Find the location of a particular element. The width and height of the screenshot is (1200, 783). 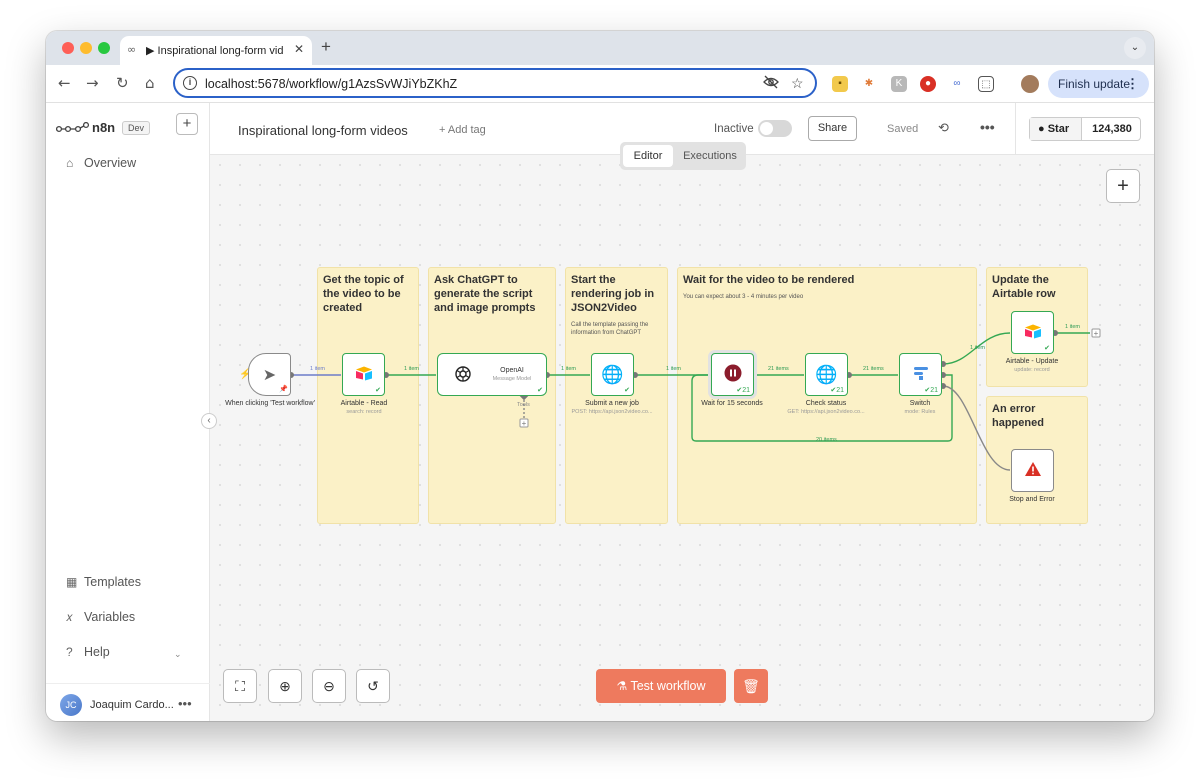

minimize-window-button is located at coordinates (86, 48).